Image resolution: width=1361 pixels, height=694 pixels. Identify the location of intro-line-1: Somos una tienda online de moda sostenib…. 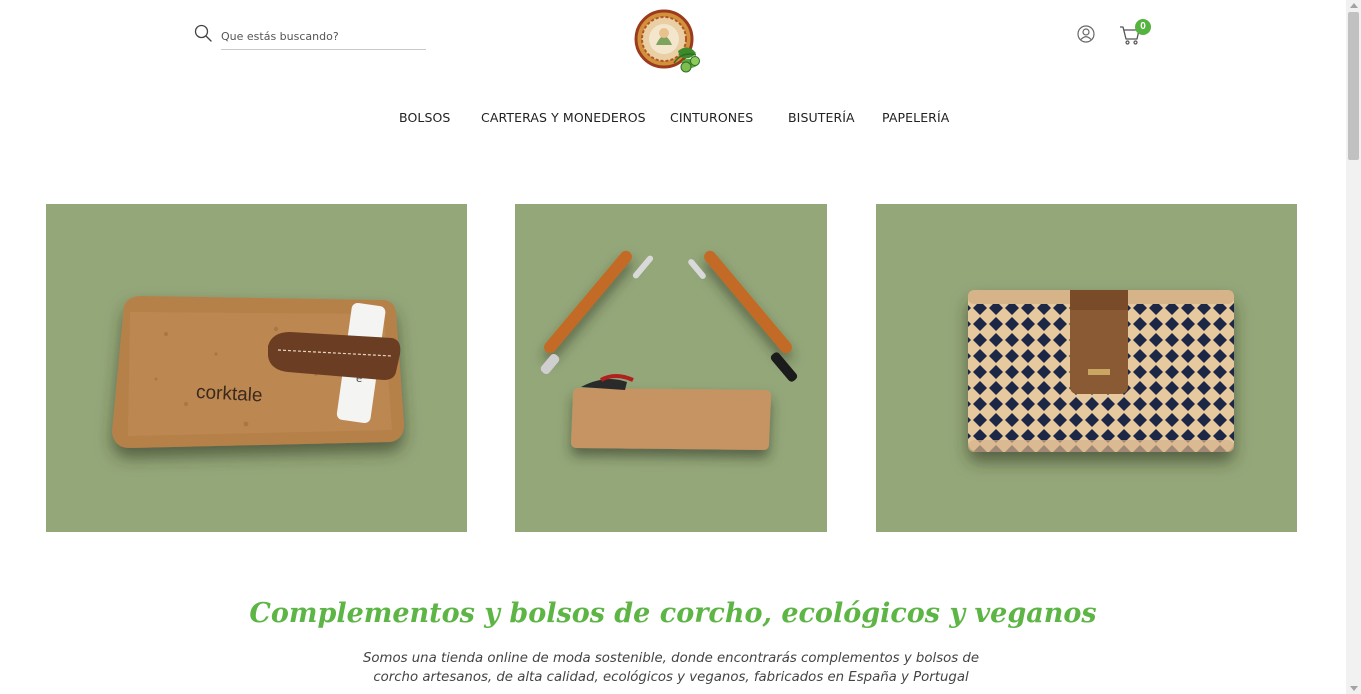
(671, 658).